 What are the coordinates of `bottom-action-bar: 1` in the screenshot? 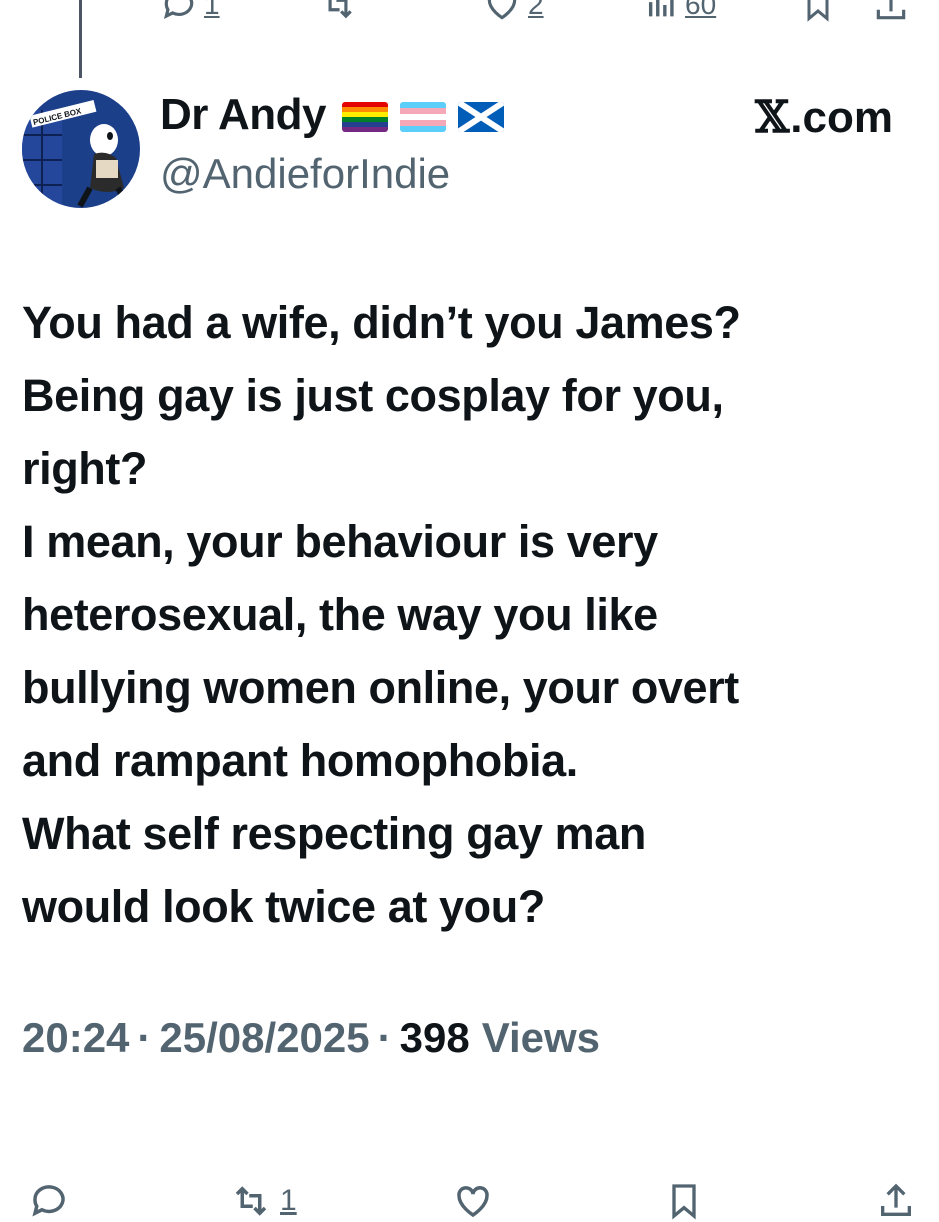 It's located at (469, 1195).